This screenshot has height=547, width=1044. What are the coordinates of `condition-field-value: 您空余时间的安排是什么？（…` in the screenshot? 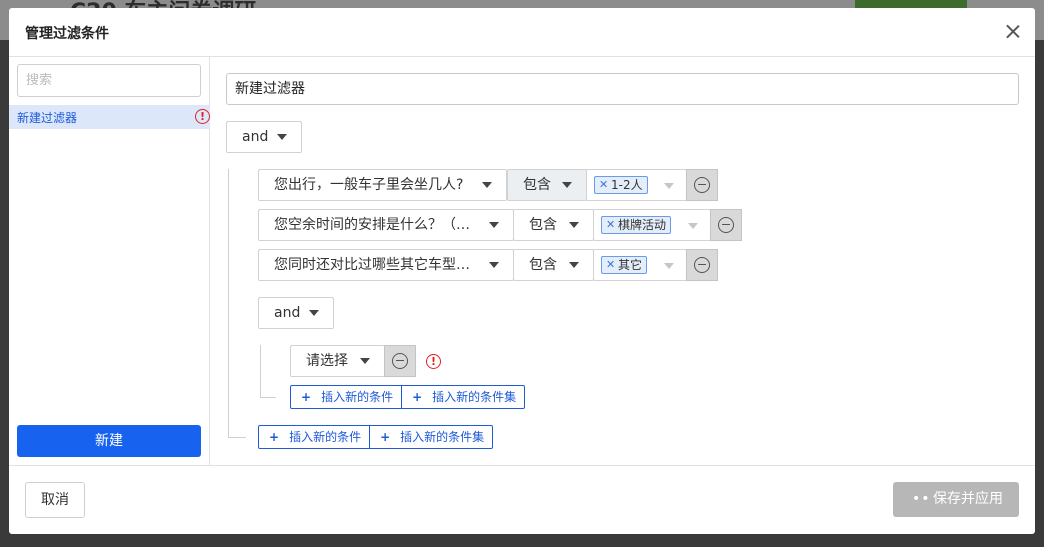 It's located at (372, 225).